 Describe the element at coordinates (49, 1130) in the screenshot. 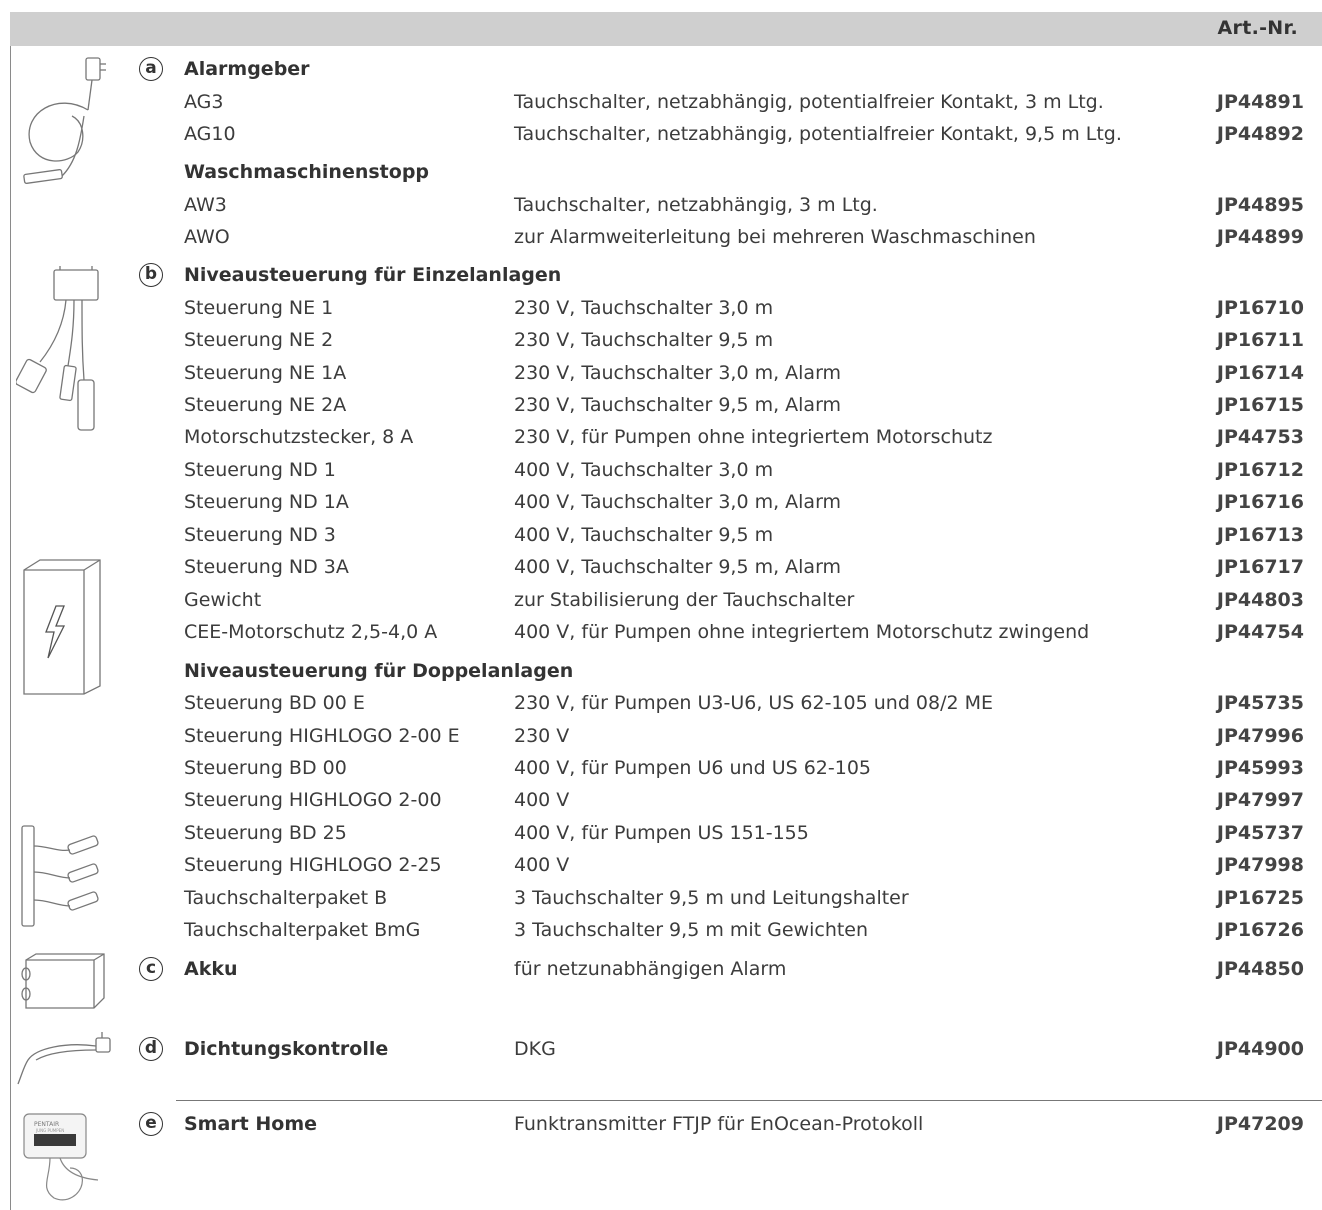

I see `device-sub-label: JUNG PUMPEN` at that location.